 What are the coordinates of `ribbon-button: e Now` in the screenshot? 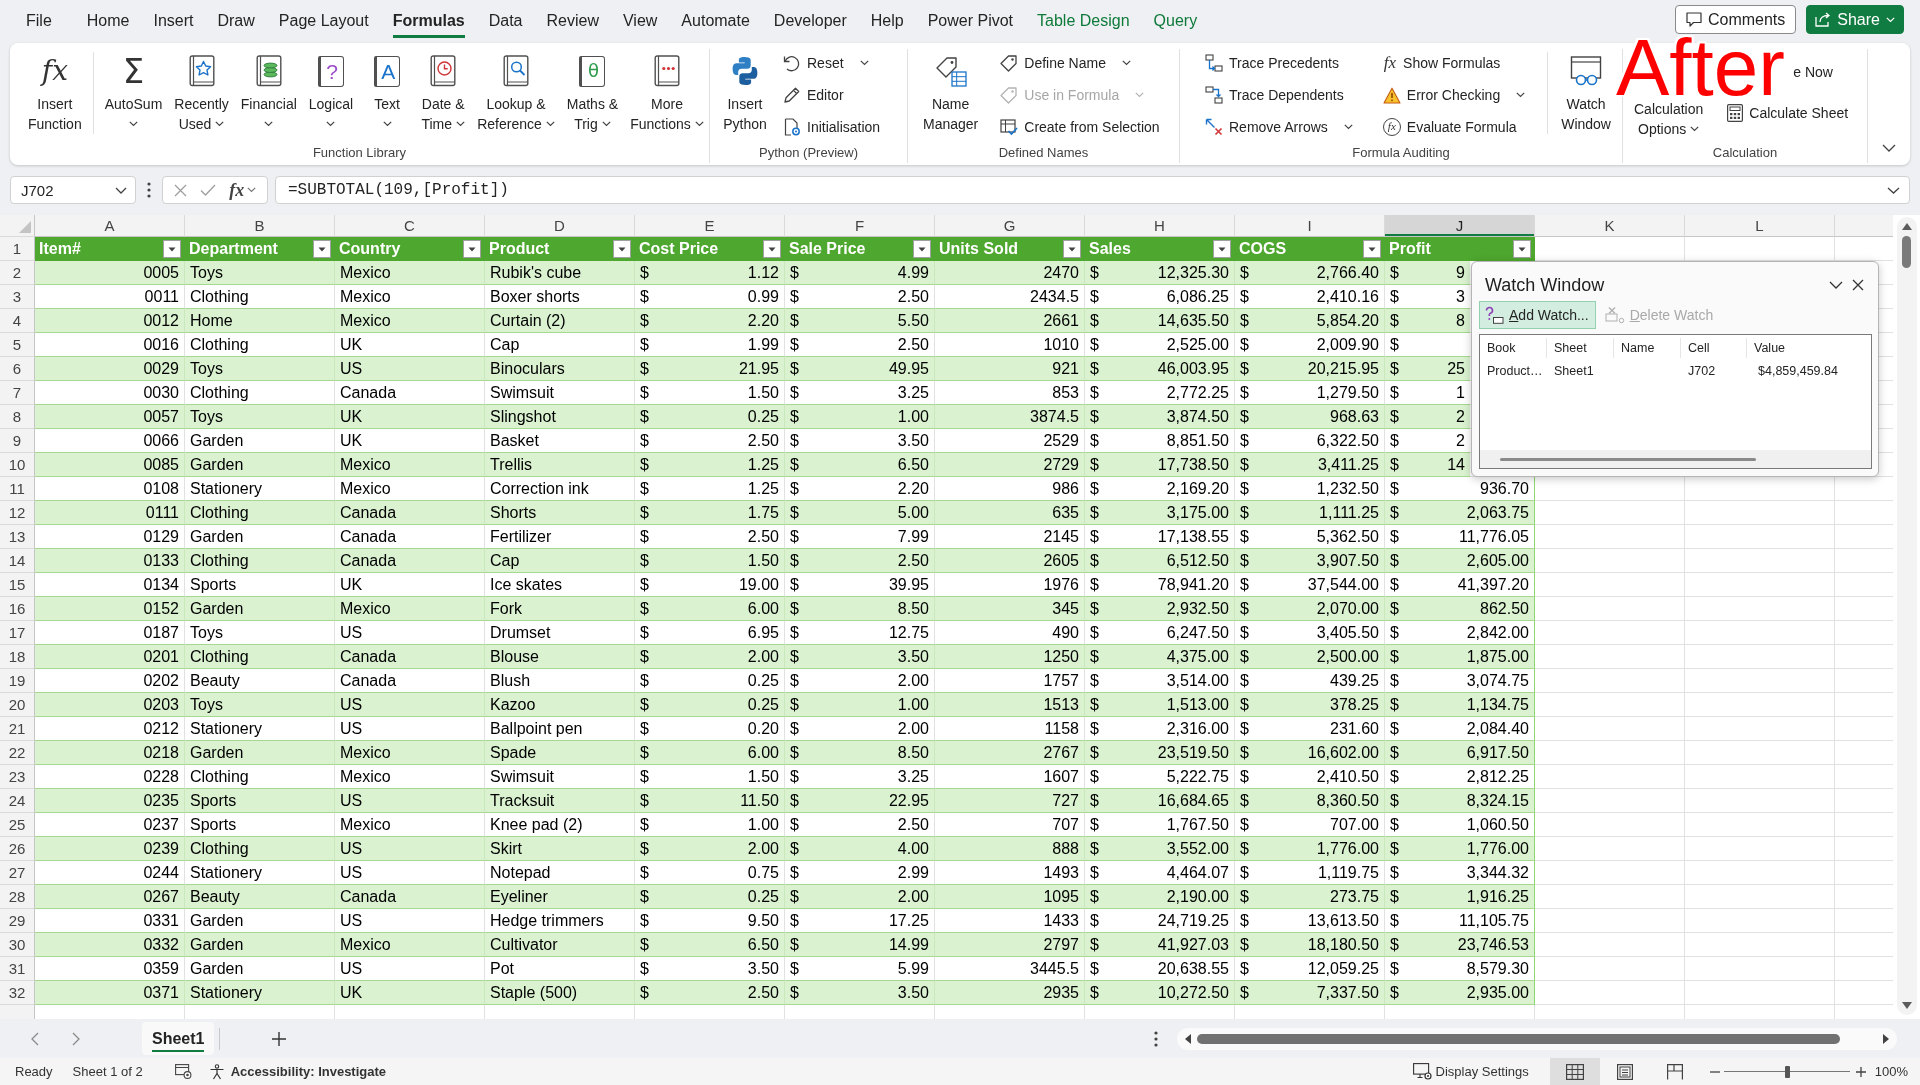 It's located at (1821, 72).